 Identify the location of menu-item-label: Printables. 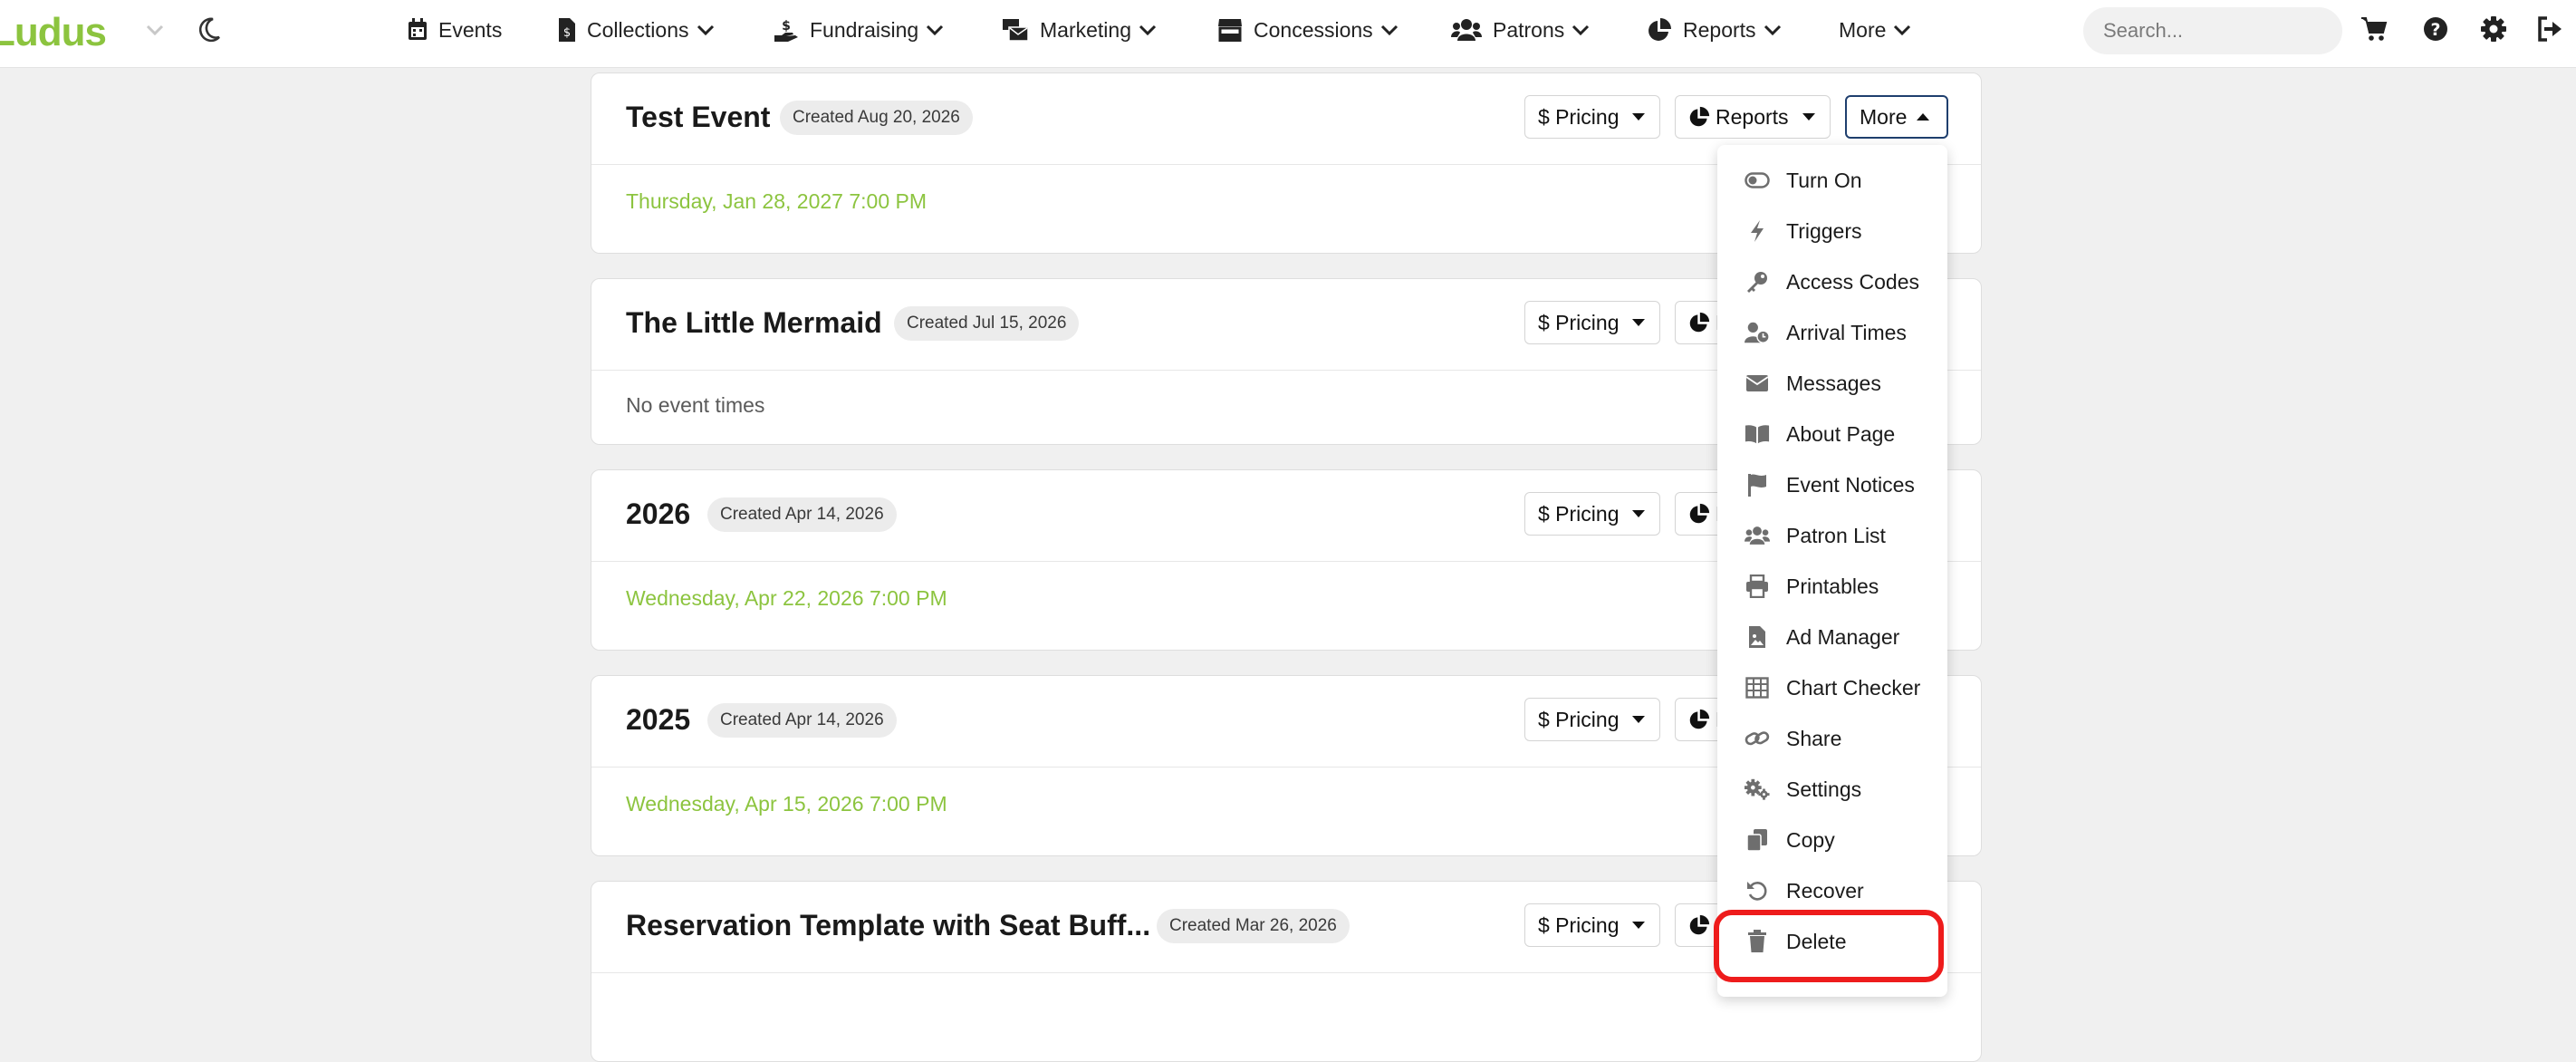
(1832, 586).